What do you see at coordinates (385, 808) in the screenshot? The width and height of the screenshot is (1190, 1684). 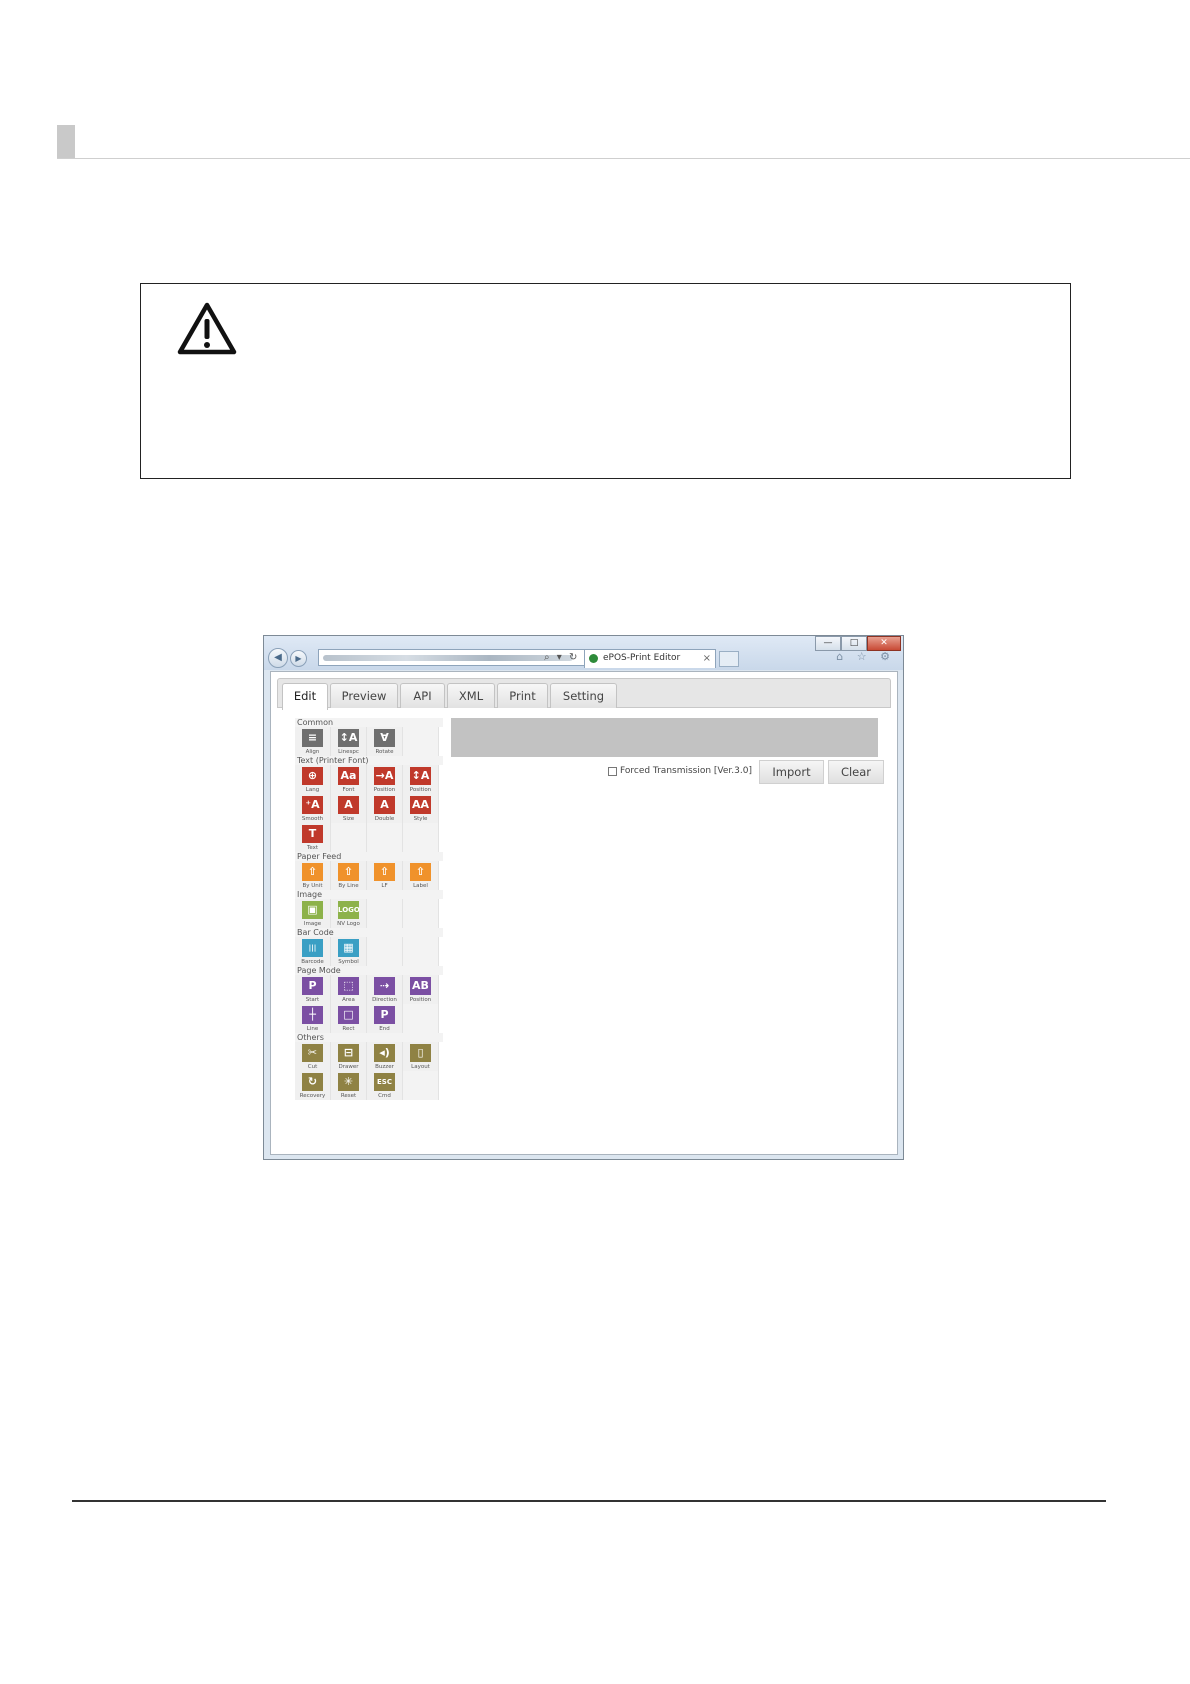 I see `palette-item-double: A Double` at bounding box center [385, 808].